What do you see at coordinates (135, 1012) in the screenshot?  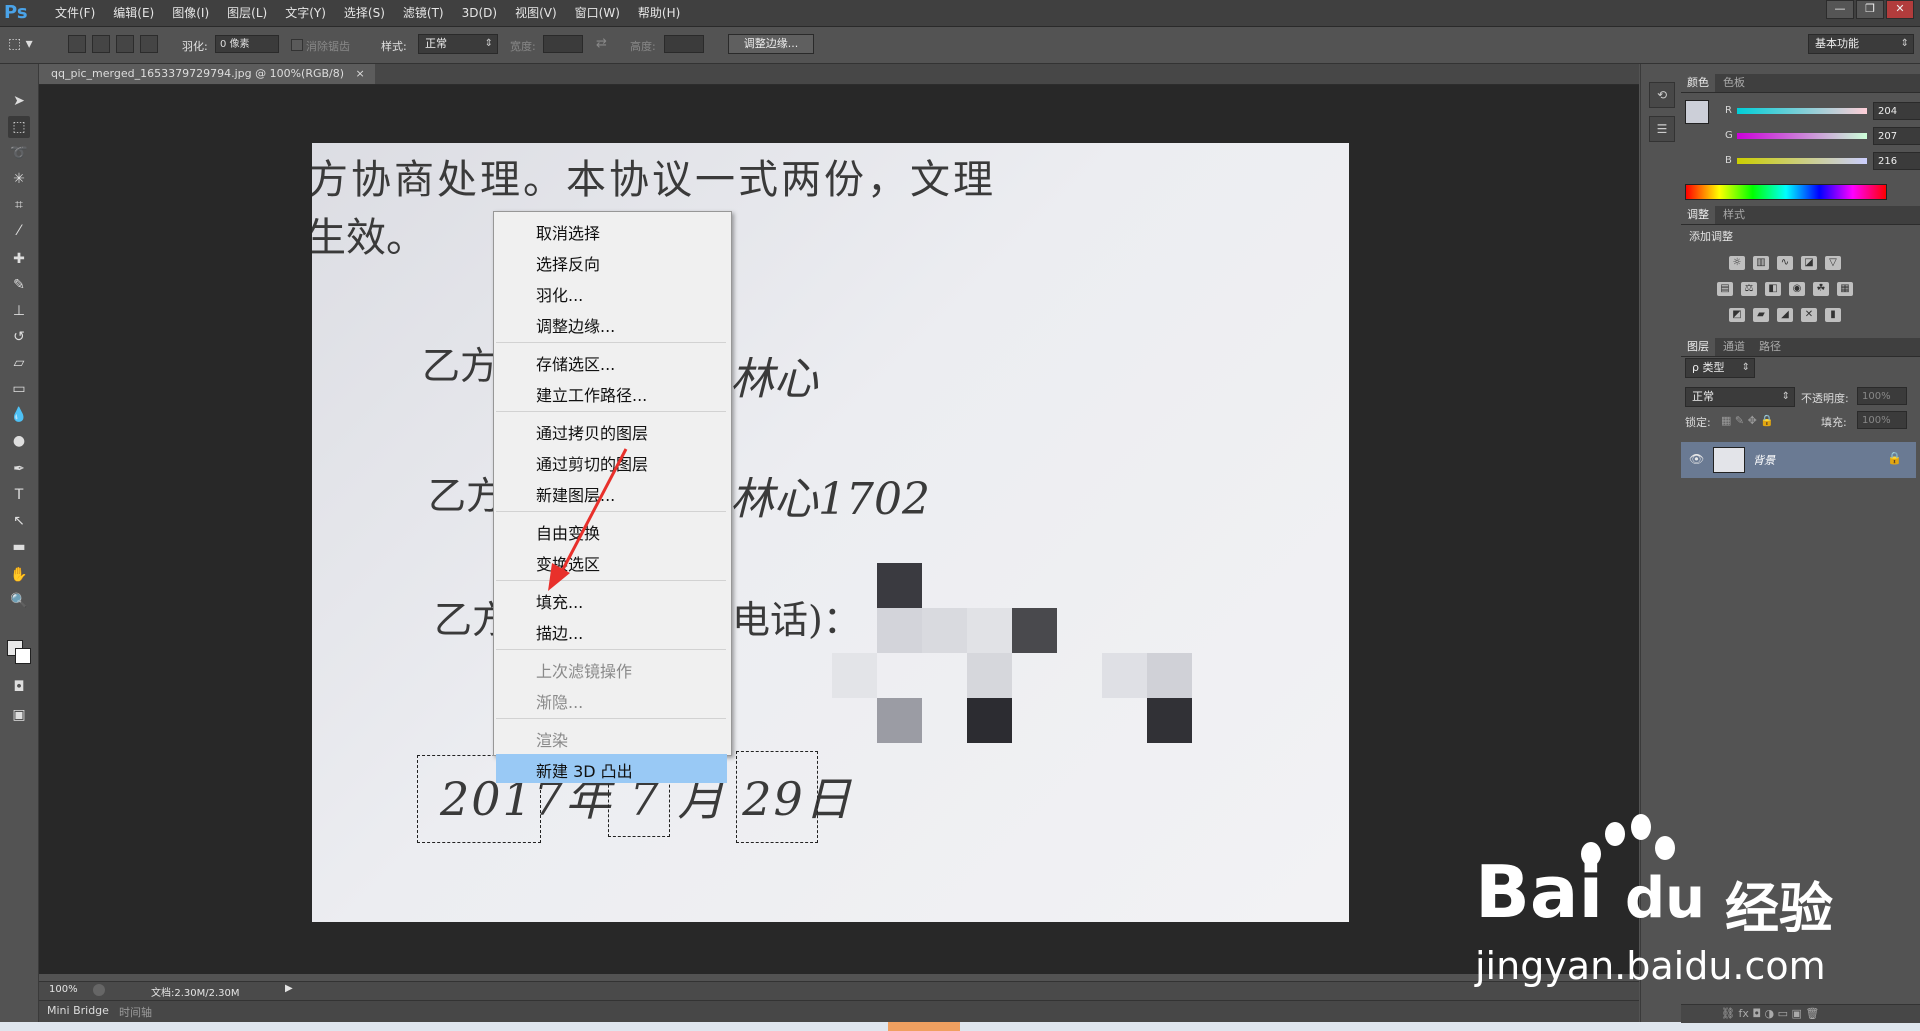 I see `timeline-tab: 时间轴` at bounding box center [135, 1012].